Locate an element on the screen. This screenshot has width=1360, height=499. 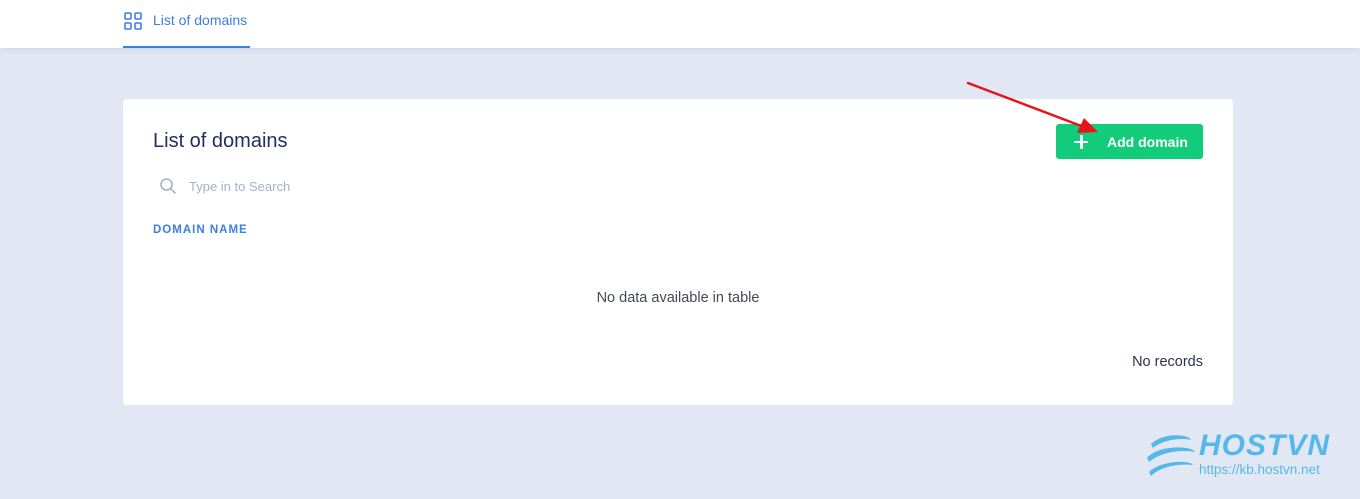
search-bar is located at coordinates (324, 186).